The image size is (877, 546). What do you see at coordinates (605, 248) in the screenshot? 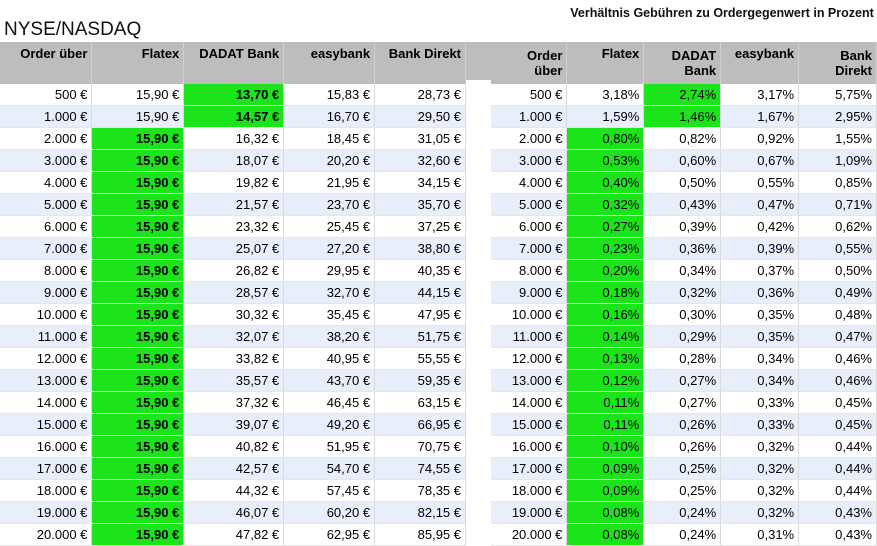
I see `cell-flatex: 0,23%` at bounding box center [605, 248].